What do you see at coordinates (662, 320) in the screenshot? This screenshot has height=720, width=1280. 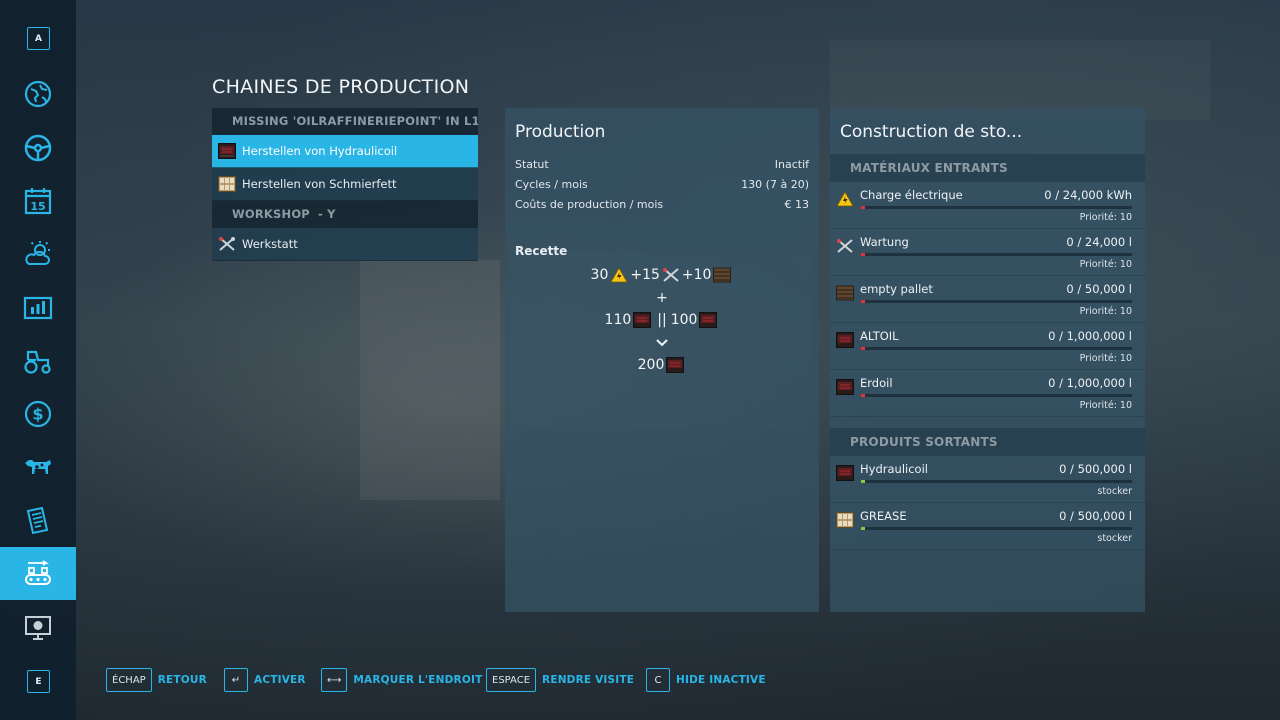 I see `recipe-oil-row: 110 || 100` at bounding box center [662, 320].